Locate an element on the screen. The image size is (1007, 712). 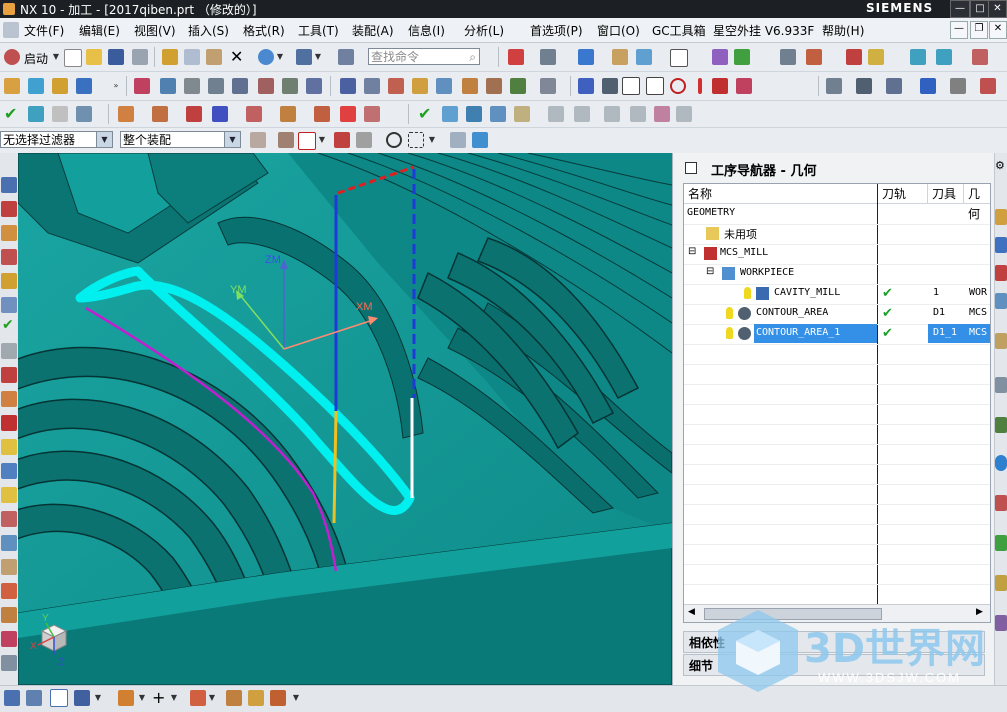
layer-move-icon is located at coordinates (256, 698).